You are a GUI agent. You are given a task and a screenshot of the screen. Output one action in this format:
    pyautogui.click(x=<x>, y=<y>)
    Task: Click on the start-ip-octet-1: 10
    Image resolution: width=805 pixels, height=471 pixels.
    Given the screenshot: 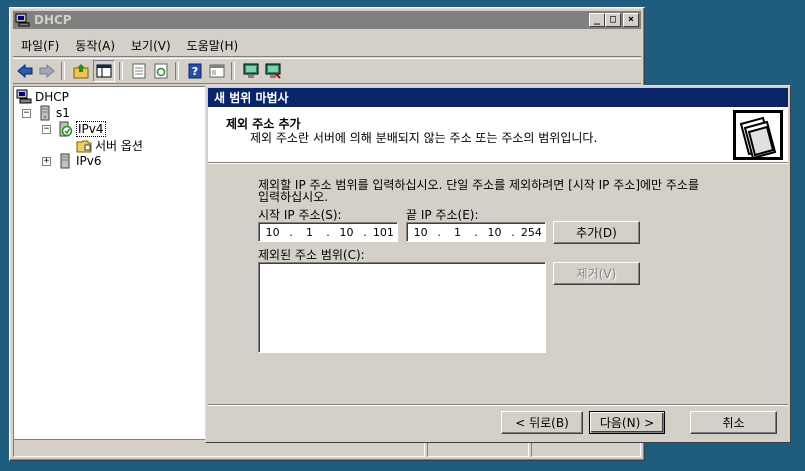 What is the action you would take?
    pyautogui.click(x=272, y=232)
    